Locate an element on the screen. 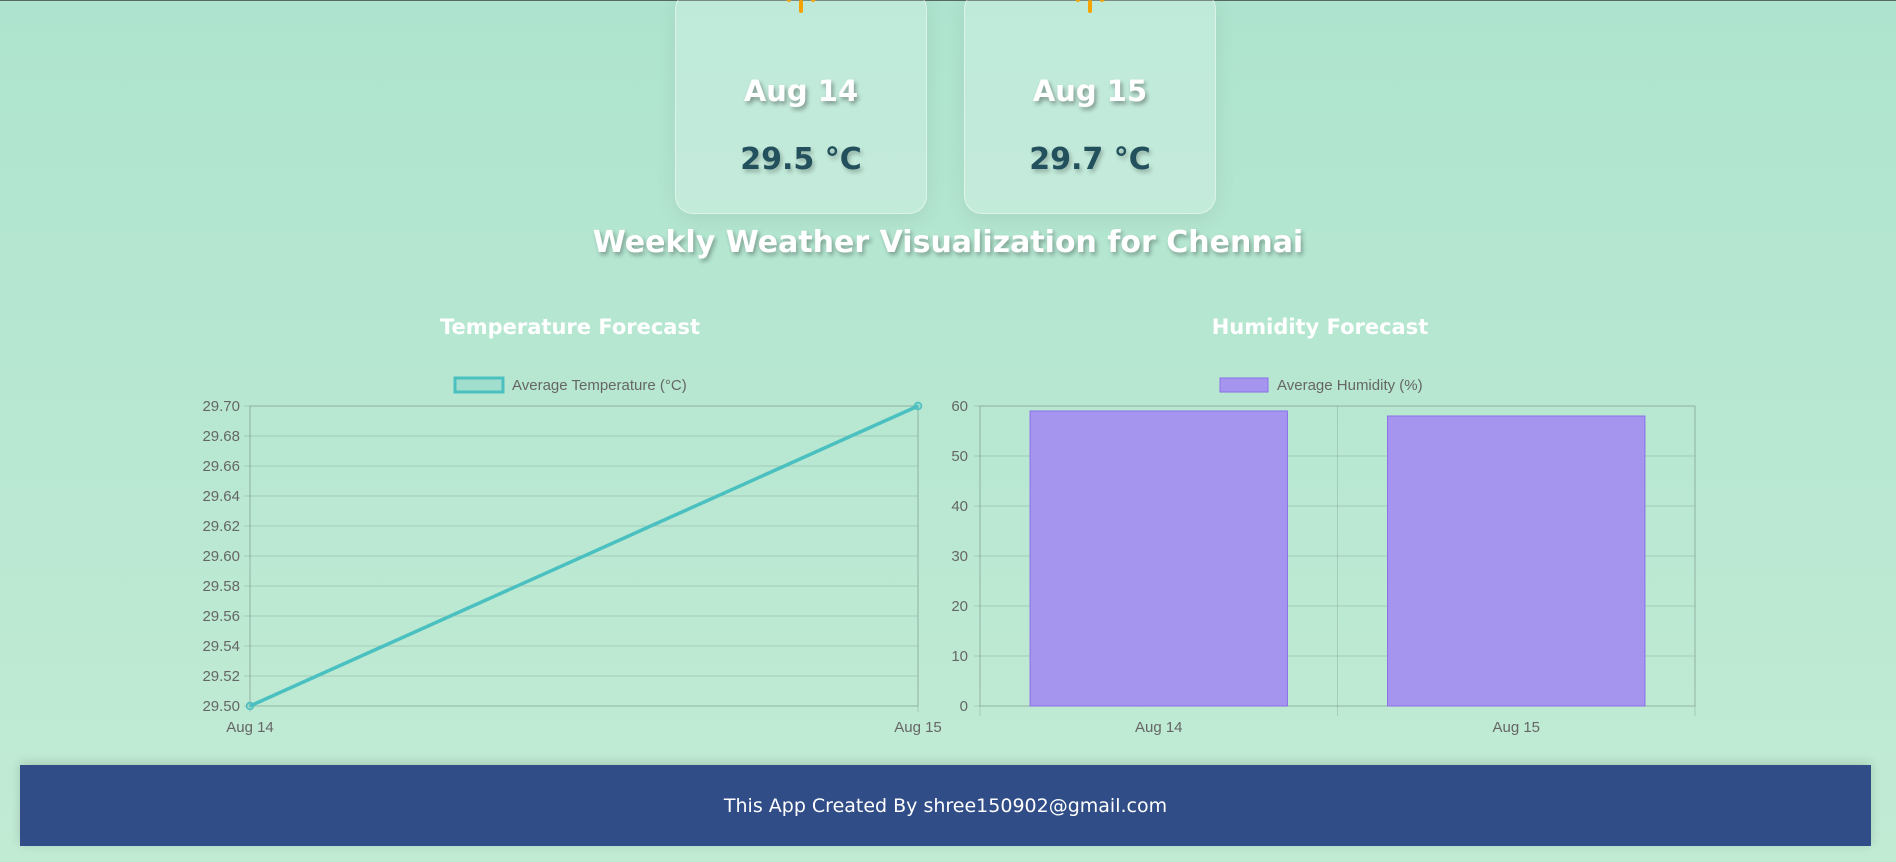 The image size is (1896, 862). y-tick-label: 10 is located at coordinates (959, 656).